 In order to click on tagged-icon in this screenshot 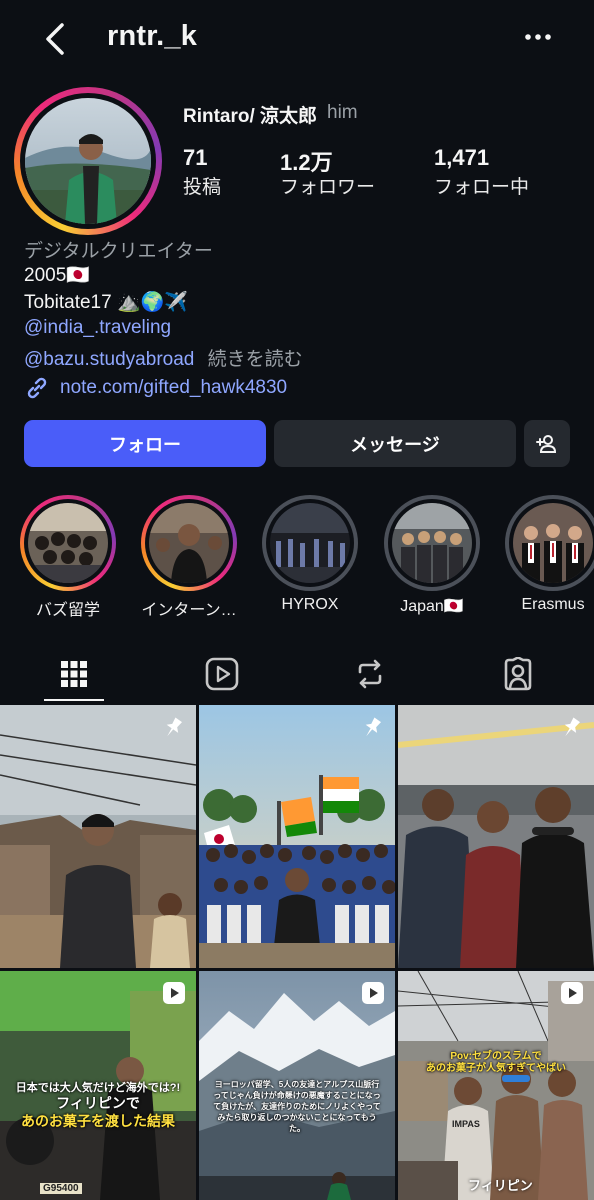, I will do `click(518, 673)`.